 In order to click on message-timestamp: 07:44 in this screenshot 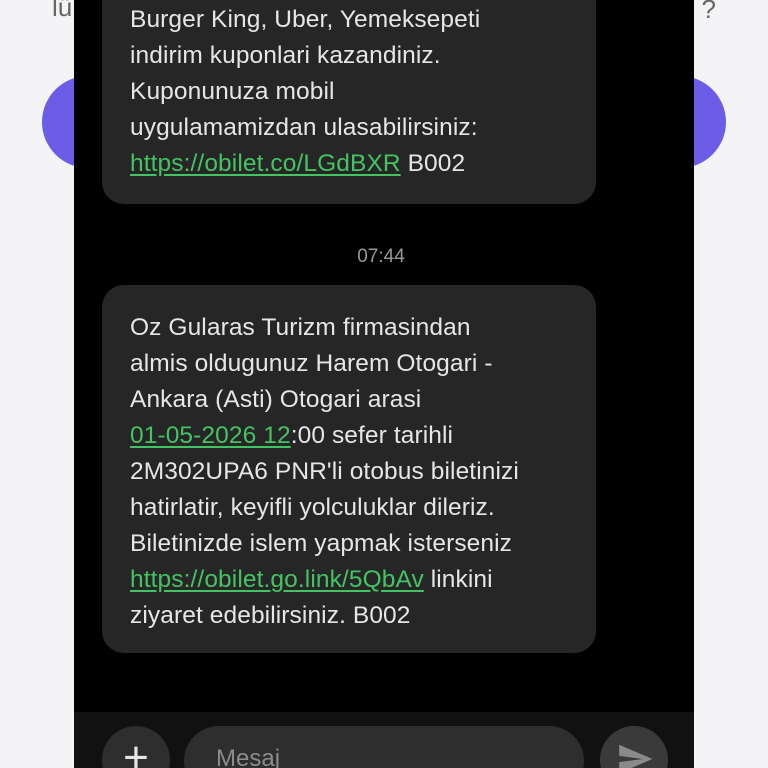, I will do `click(381, 256)`.